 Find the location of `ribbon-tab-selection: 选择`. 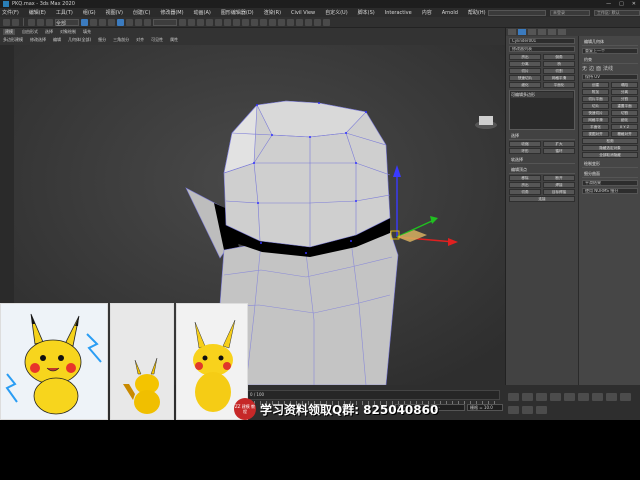

ribbon-tab-selection: 选择 is located at coordinates (49, 32).